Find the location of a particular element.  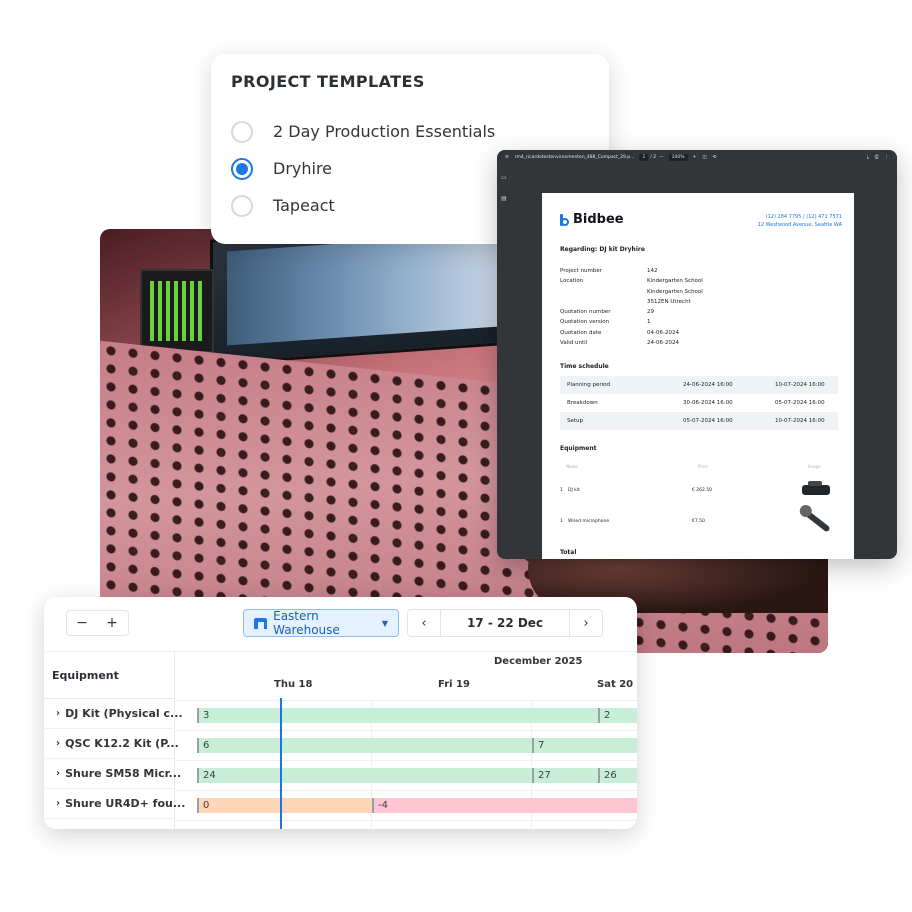

template-option-label: 2 Day Production Essentials is located at coordinates (384, 131).